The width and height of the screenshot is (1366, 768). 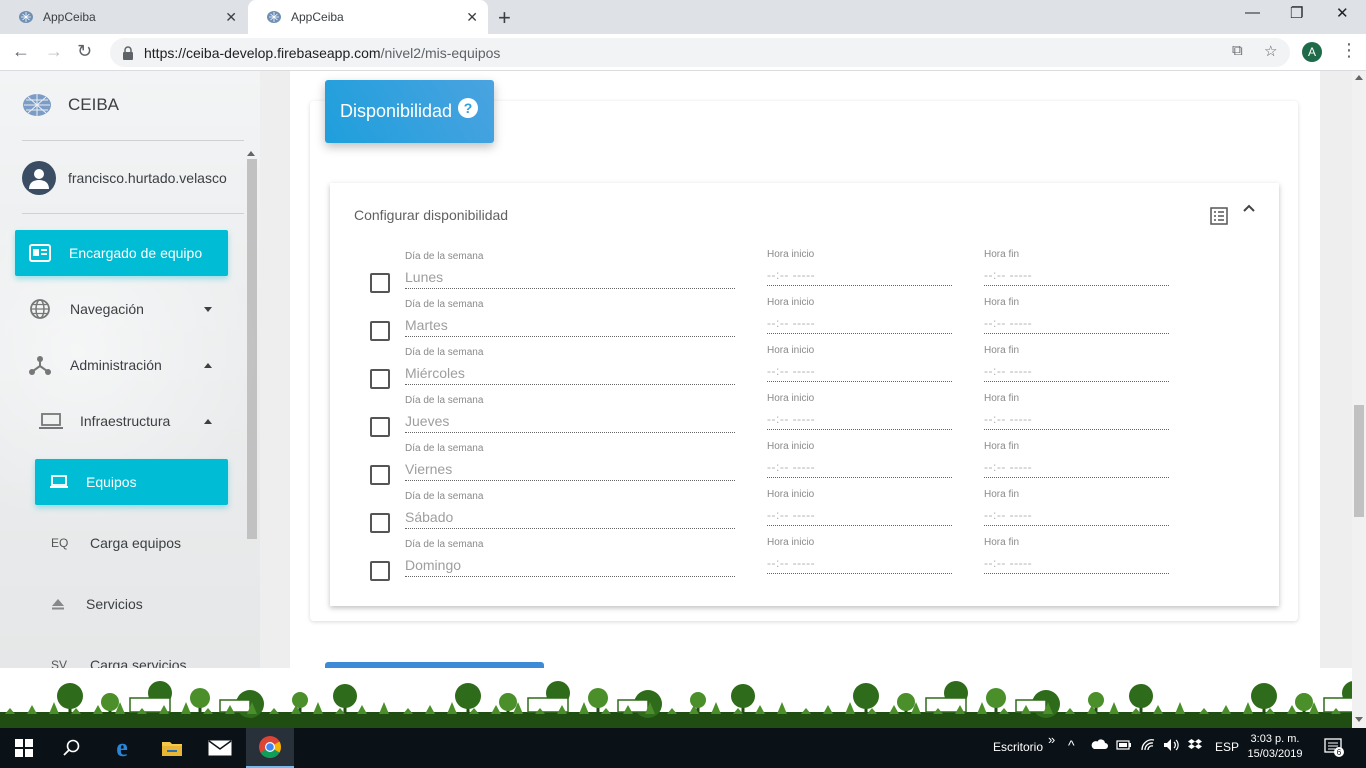 What do you see at coordinates (60, 543) in the screenshot?
I see `sidebar-item-abbr: EQ` at bounding box center [60, 543].